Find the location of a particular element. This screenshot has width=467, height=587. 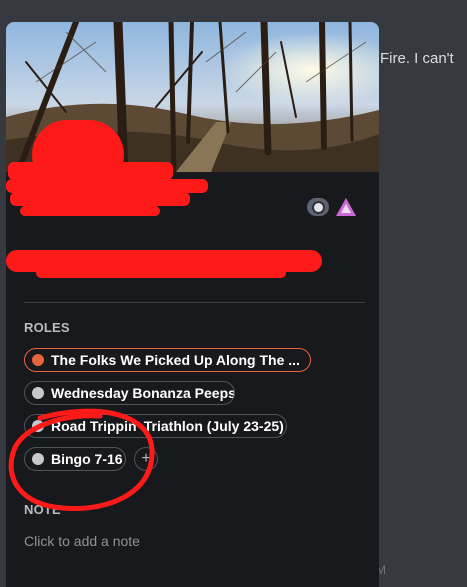

role-label: Bingo 7-16 is located at coordinates (87, 459).